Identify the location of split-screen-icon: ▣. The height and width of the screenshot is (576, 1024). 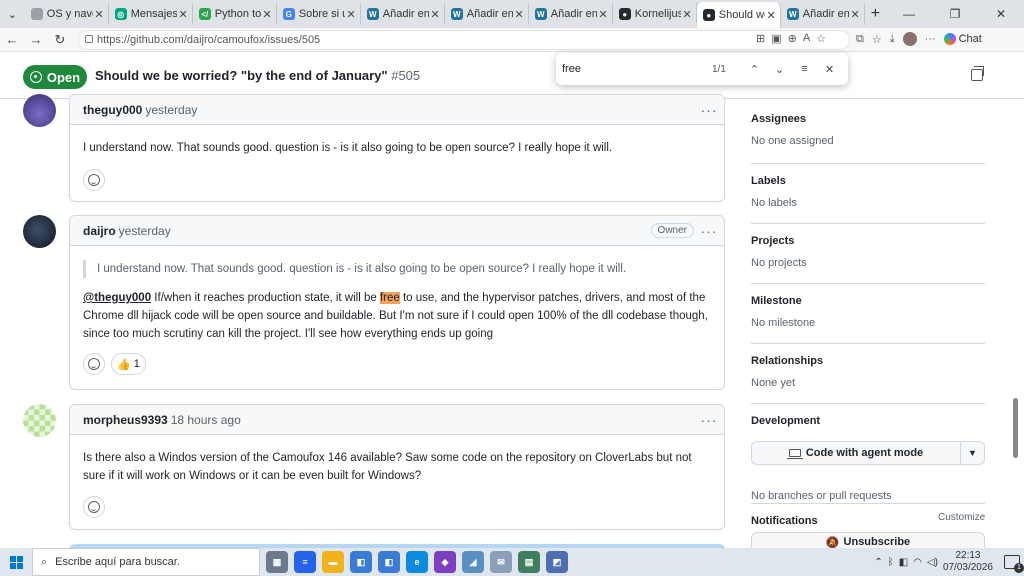
(776, 38).